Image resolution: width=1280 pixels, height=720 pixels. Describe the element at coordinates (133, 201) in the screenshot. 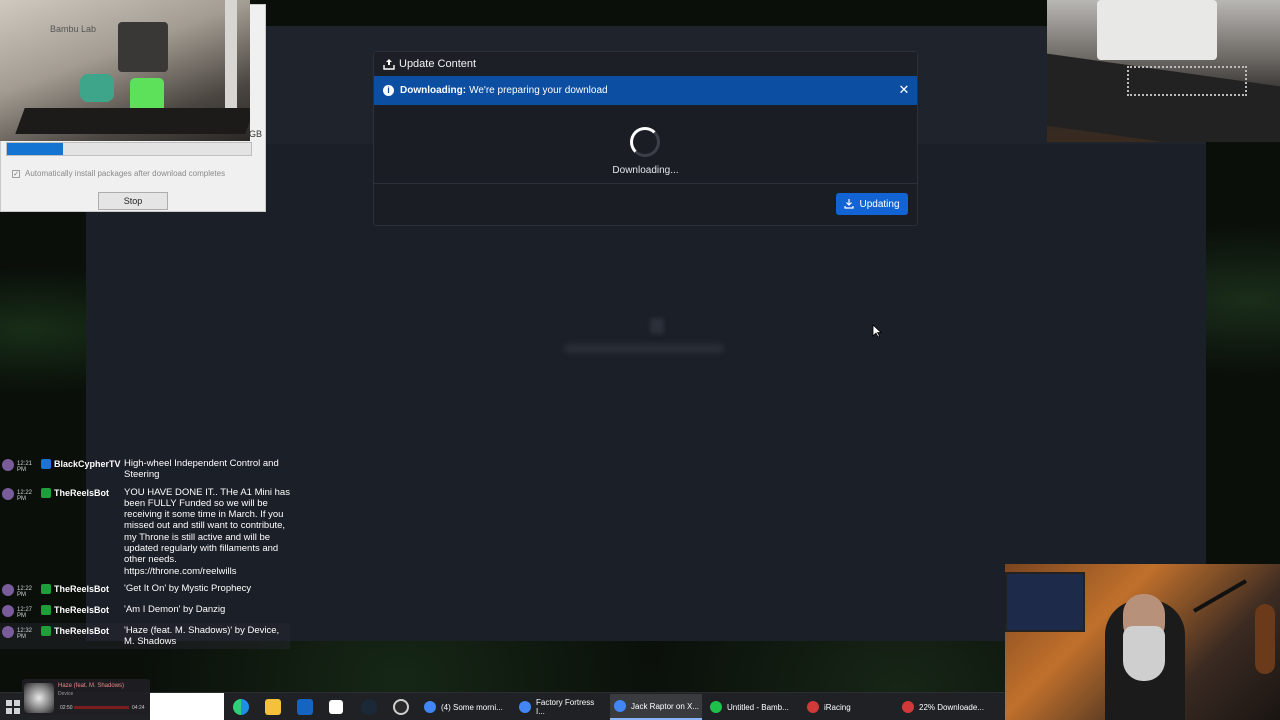

I see `stop-button: Stop` at that location.